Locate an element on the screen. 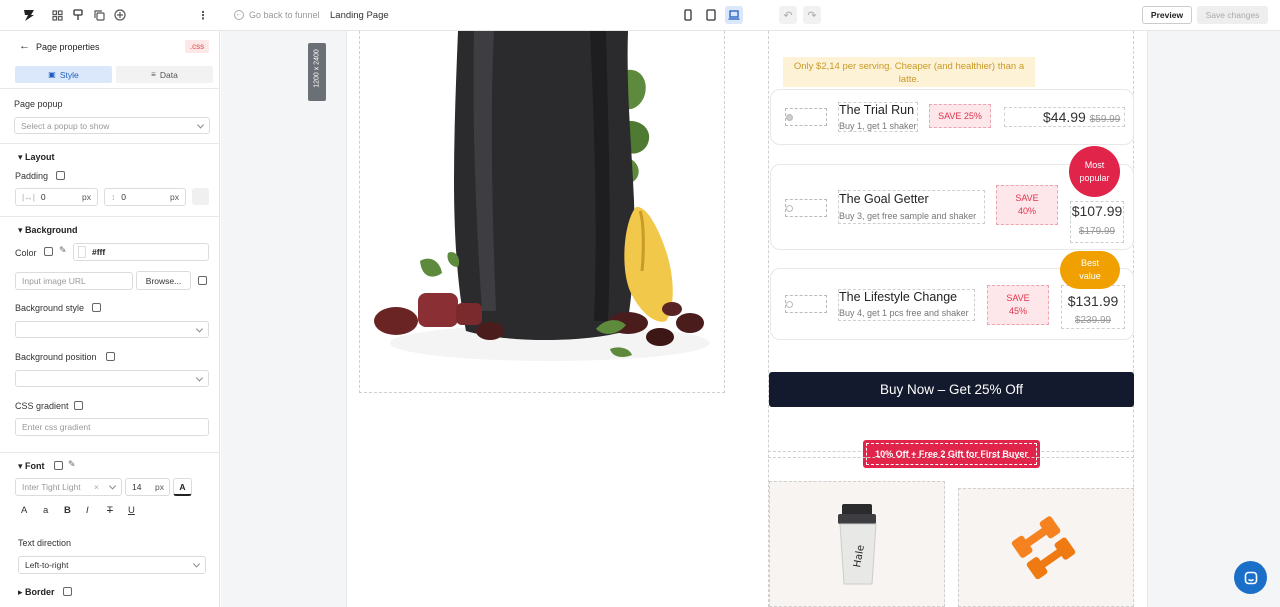  text-direction-select: Left-to-right is located at coordinates (112, 565).